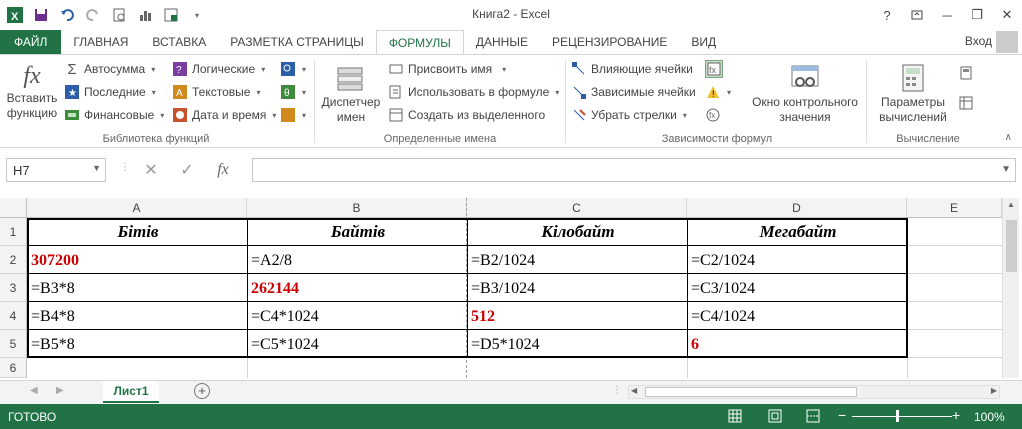  I want to click on zoom-level: 100%, so click(989, 417).